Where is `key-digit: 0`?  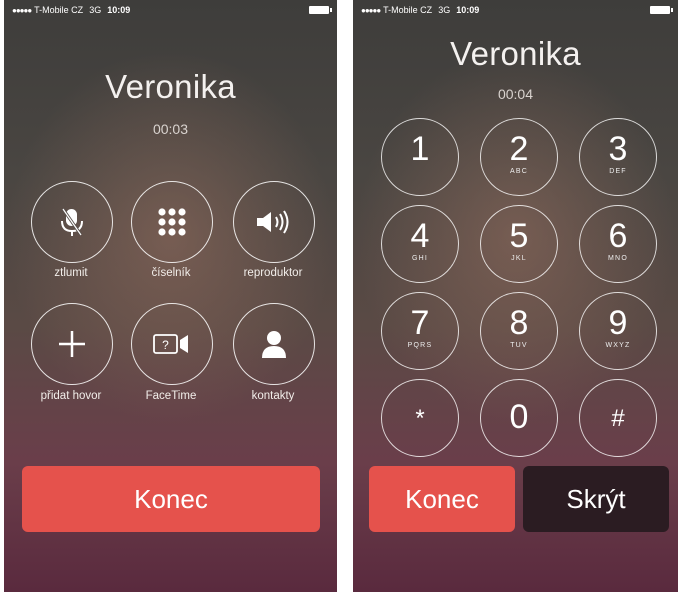
key-digit: 0 is located at coordinates (519, 417).